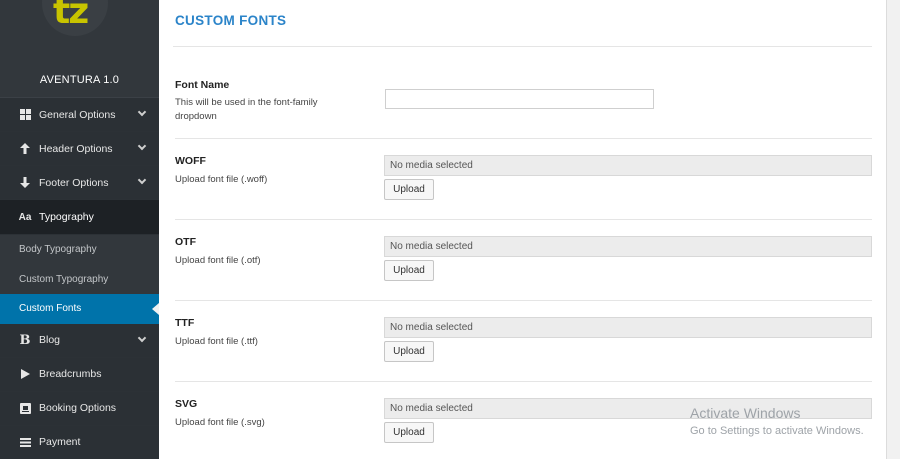 The image size is (900, 459). I want to click on field-description: Upload font file (.otf), so click(218, 260).